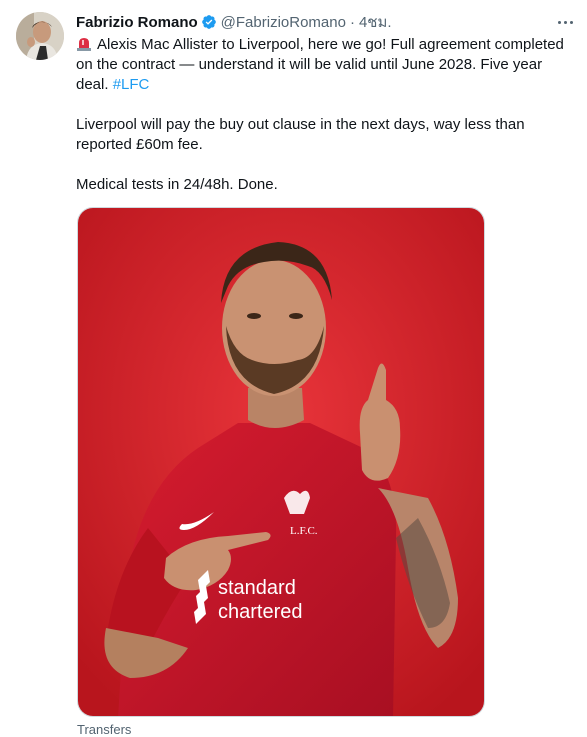  I want to click on tweet-header: Fabrizio Romano @FabrizioRomano · 4ชม., so click(234, 22).